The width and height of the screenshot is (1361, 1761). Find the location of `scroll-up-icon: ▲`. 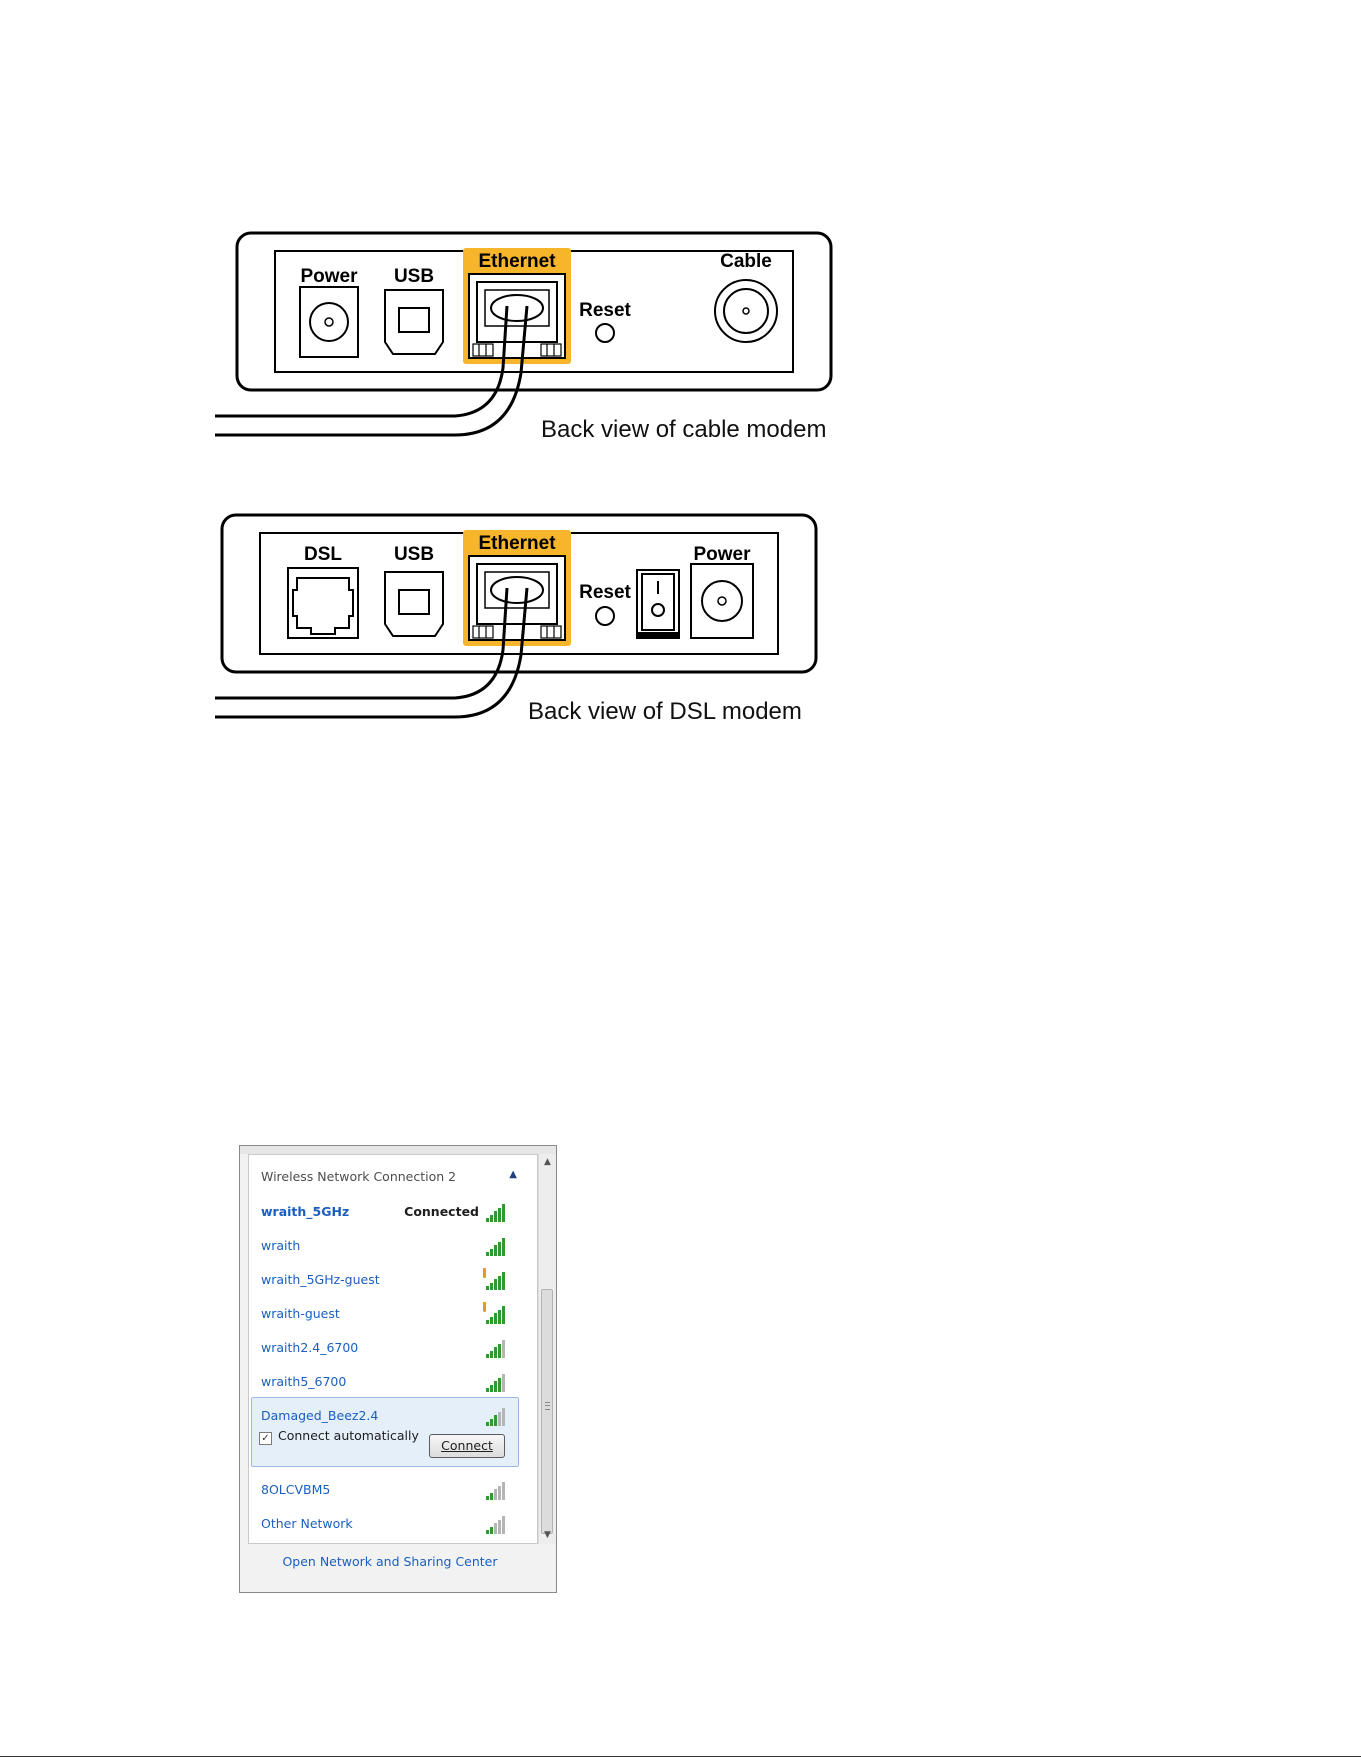

scroll-up-icon: ▲ is located at coordinates (547, 1162).